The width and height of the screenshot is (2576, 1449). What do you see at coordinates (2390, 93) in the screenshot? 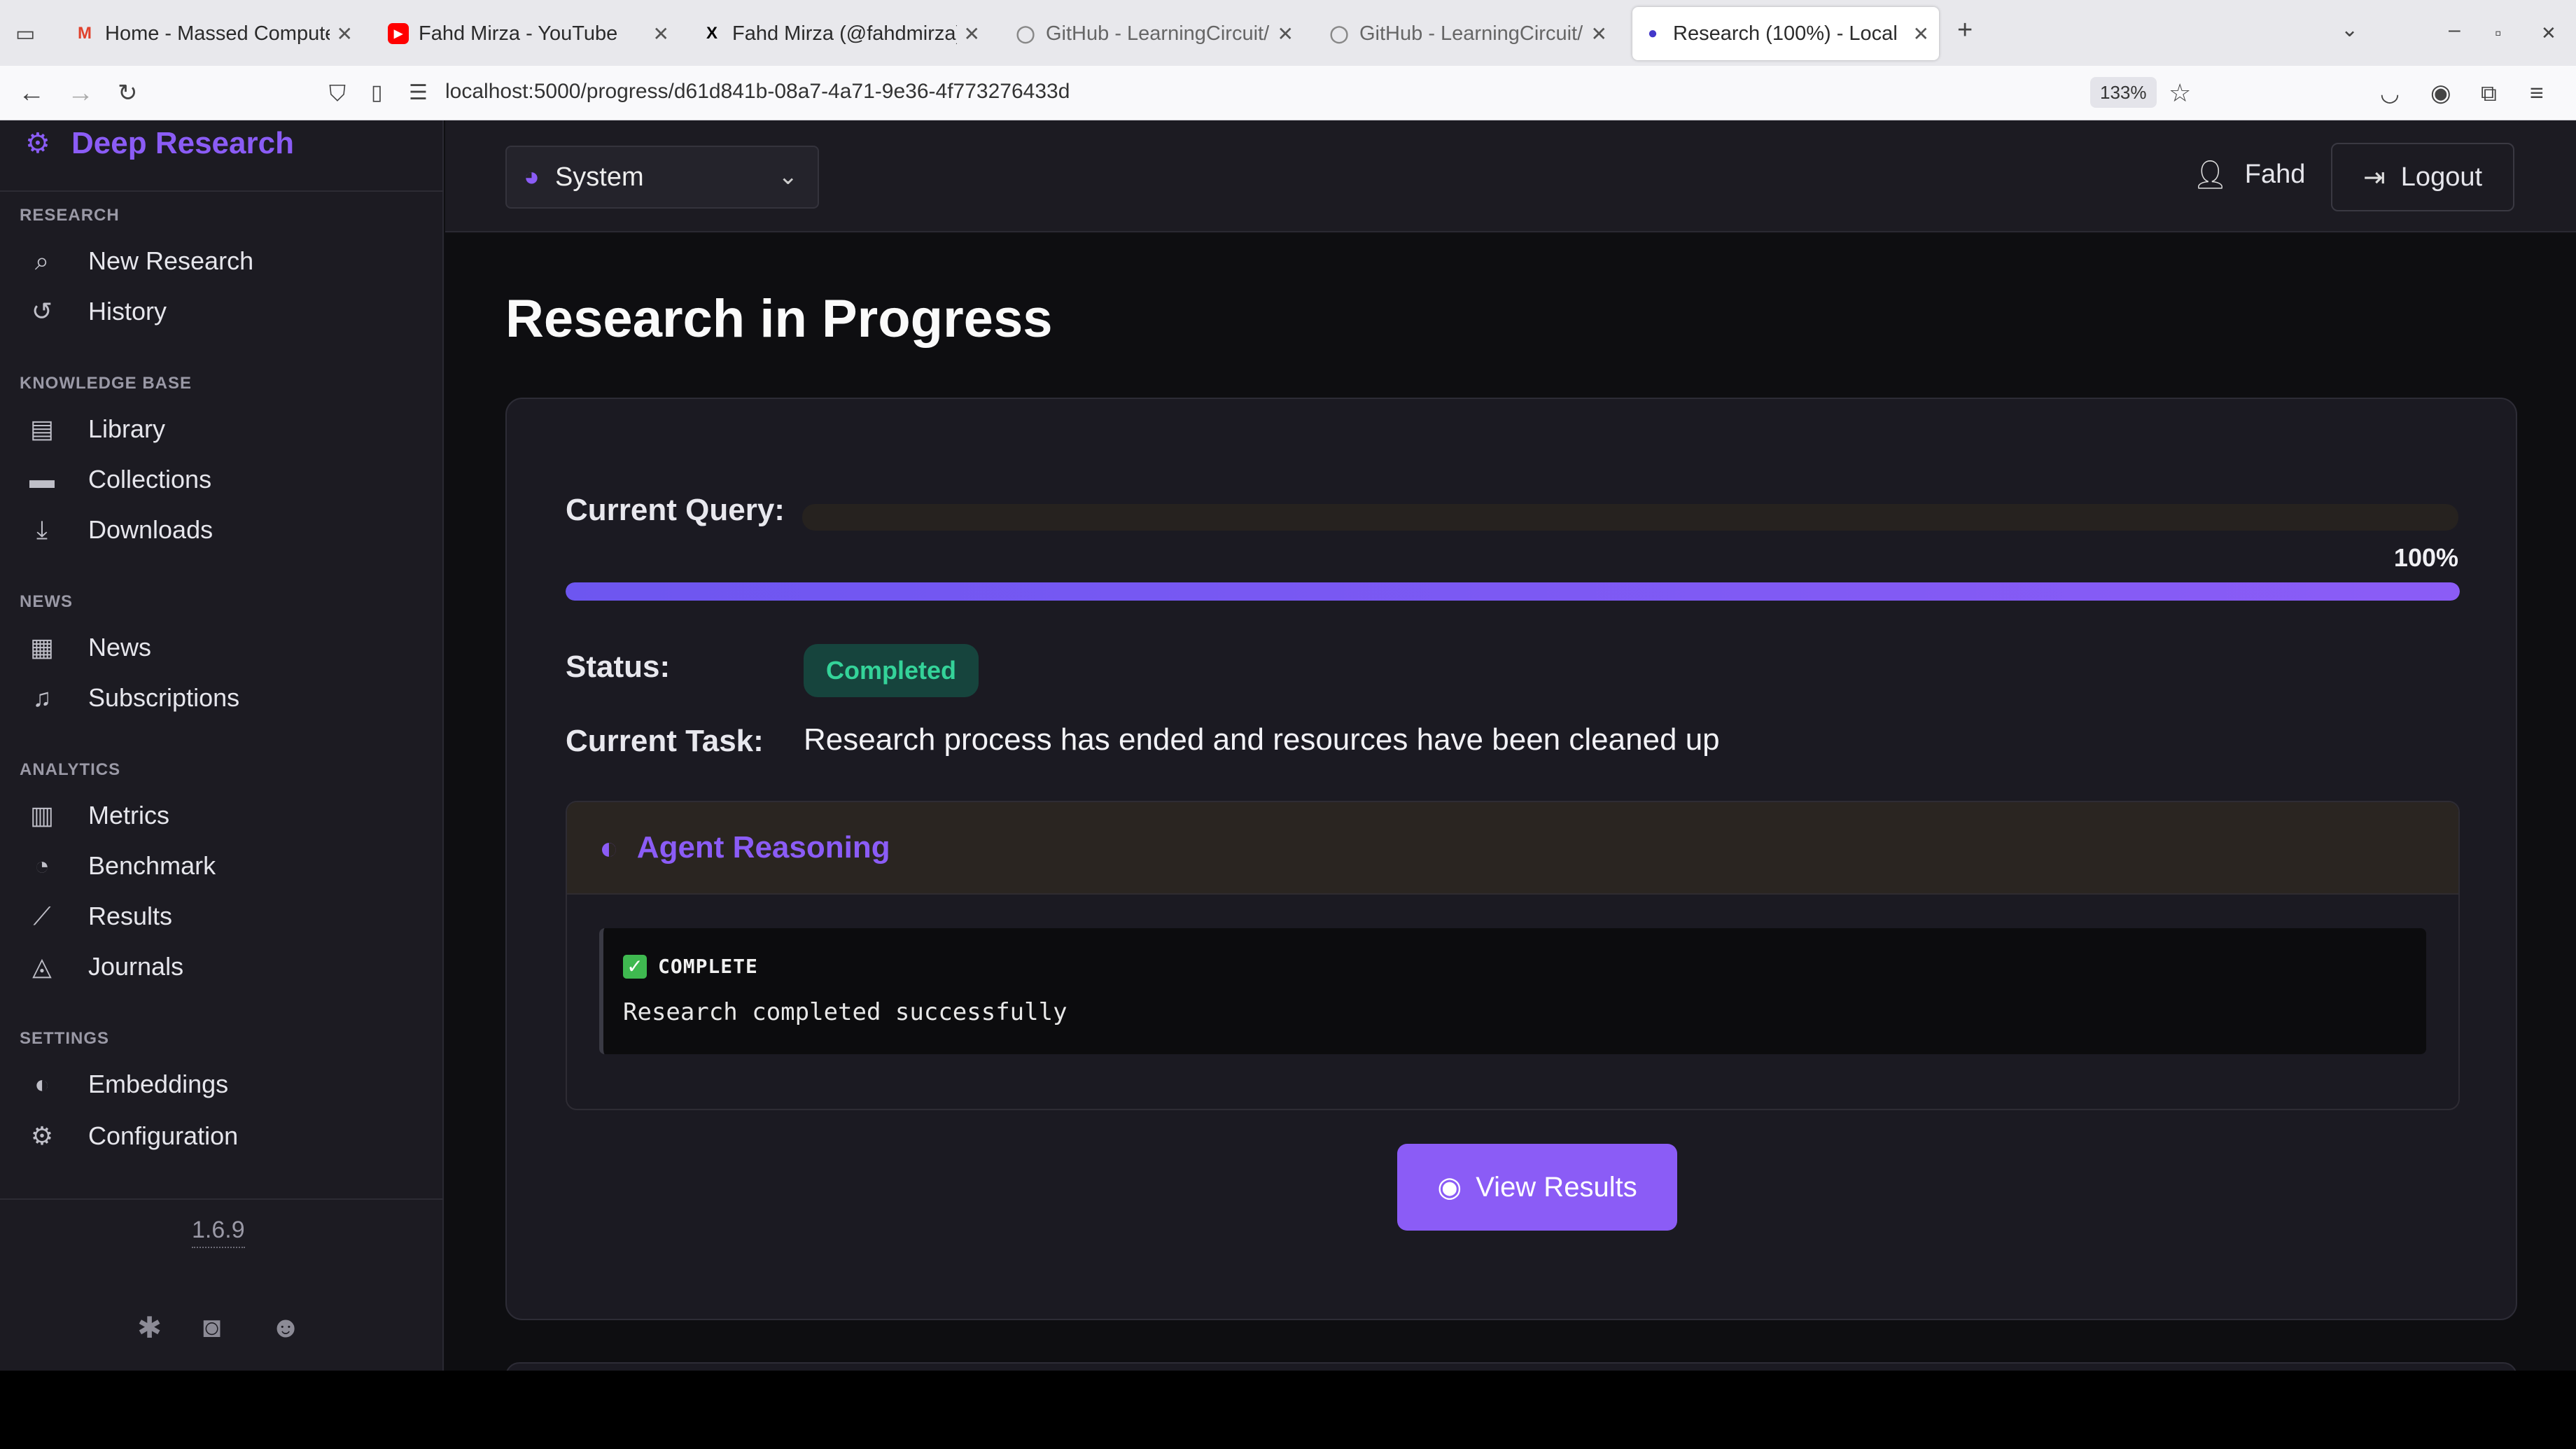
I see `pocket-icon: ◡` at bounding box center [2390, 93].